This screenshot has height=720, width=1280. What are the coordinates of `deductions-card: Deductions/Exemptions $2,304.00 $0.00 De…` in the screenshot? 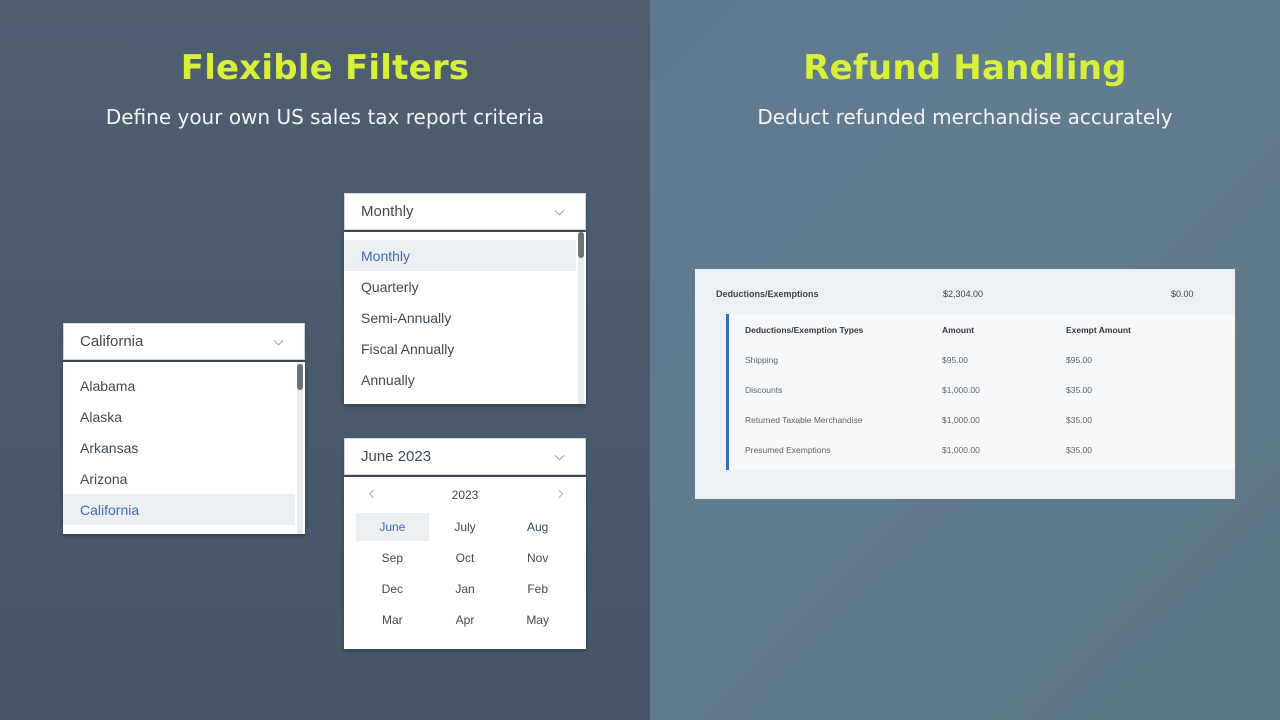 It's located at (965, 384).